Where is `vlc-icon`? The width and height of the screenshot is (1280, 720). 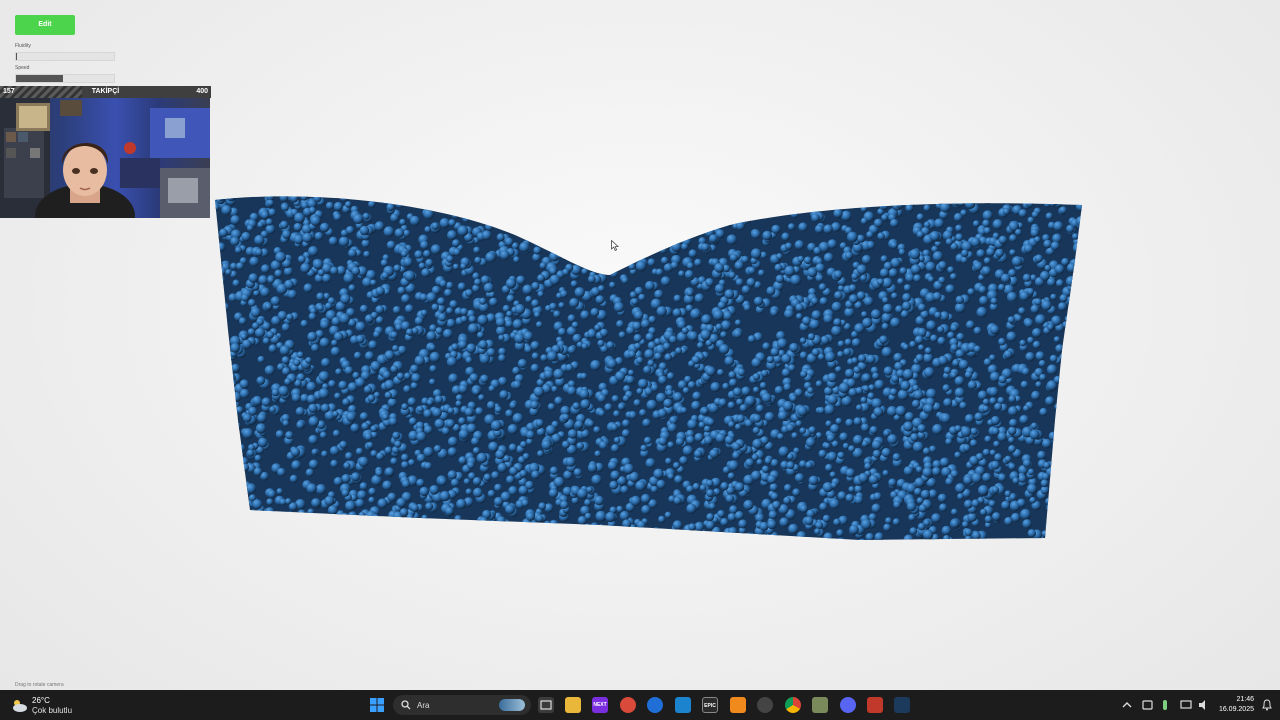 vlc-icon is located at coordinates (738, 705).